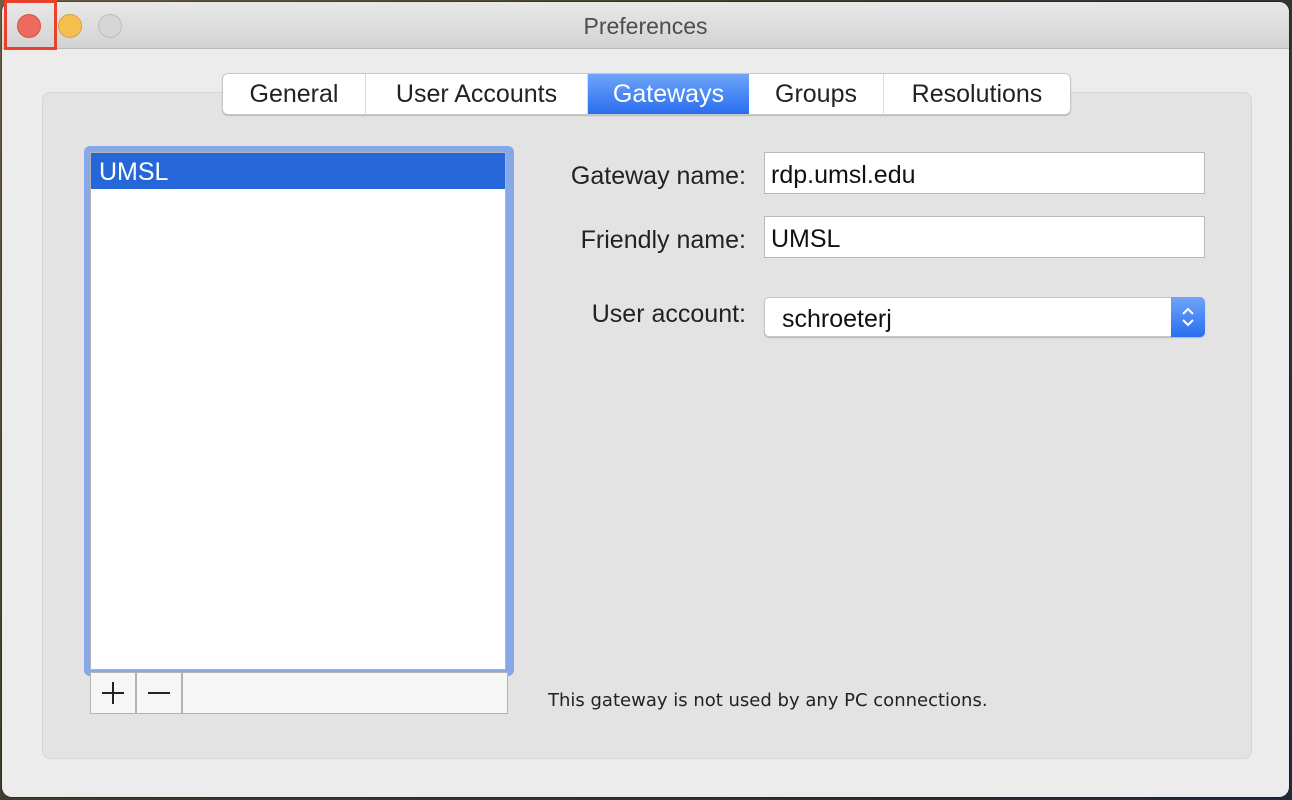 The width and height of the screenshot is (1292, 800). Describe the element at coordinates (298, 171) in the screenshot. I see `list-item: UMSL` at that location.